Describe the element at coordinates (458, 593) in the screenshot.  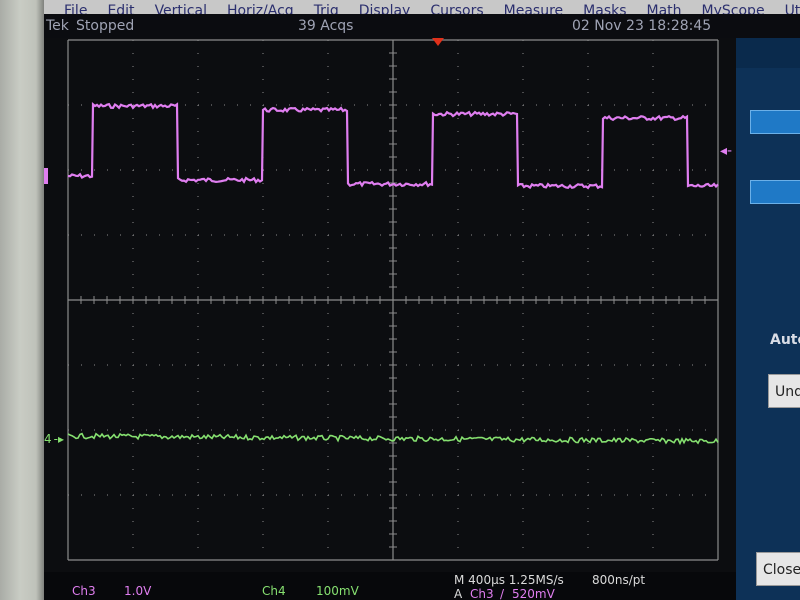
I see `trigger-prefix: A` at that location.